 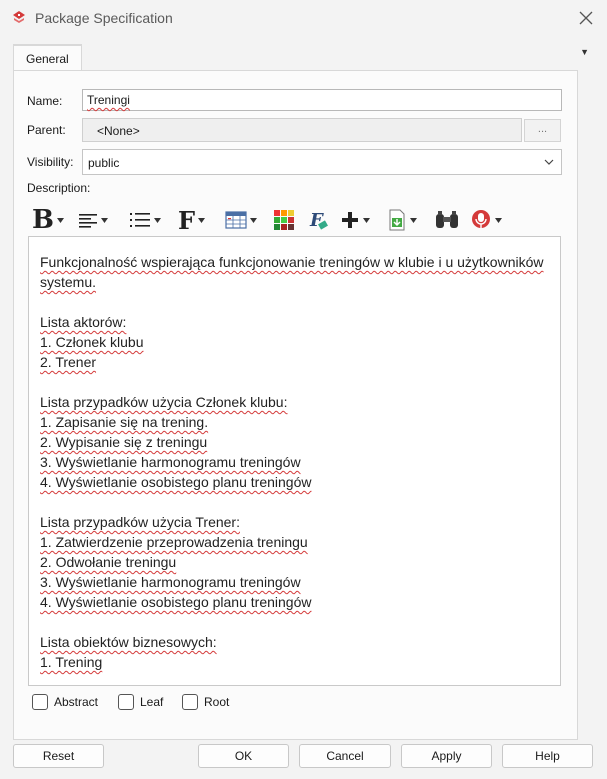 I want to click on font-icon: F, so click(x=187, y=220).